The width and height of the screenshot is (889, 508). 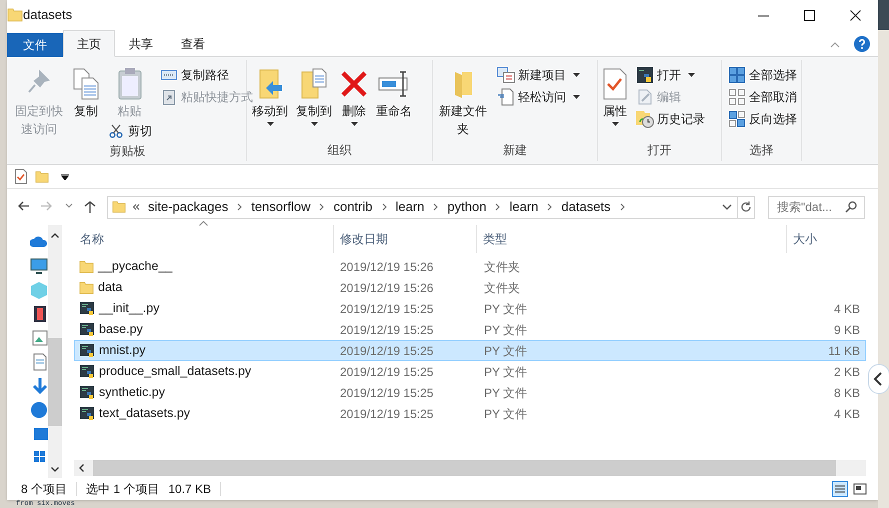 What do you see at coordinates (86, 84) in the screenshot?
I see `copy-icon` at bounding box center [86, 84].